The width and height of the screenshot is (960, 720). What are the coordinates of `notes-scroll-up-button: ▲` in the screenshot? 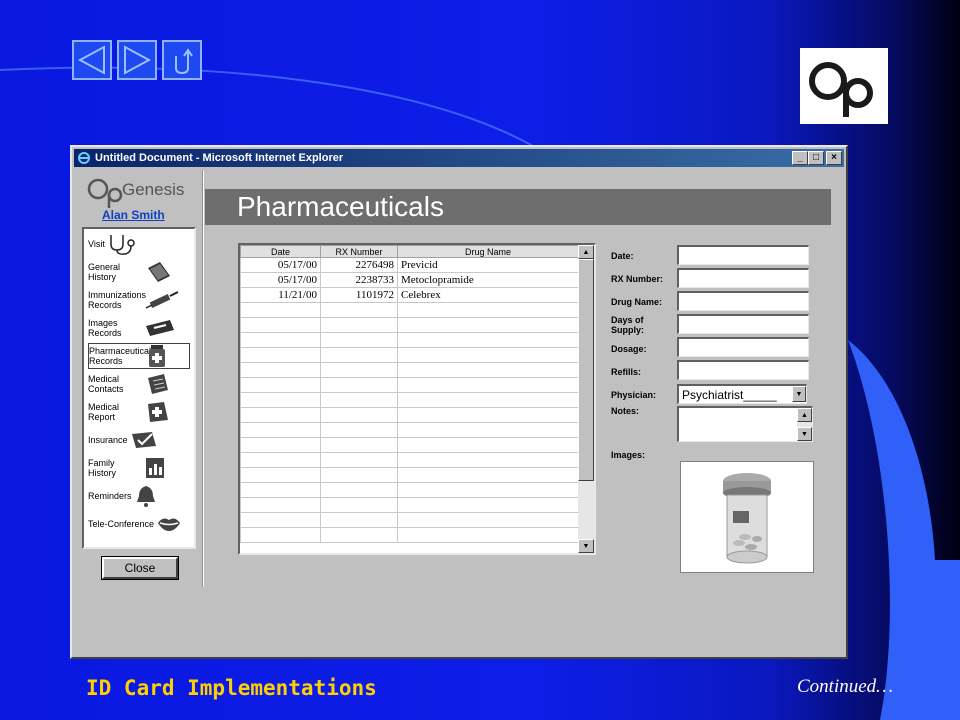 It's located at (804, 415).